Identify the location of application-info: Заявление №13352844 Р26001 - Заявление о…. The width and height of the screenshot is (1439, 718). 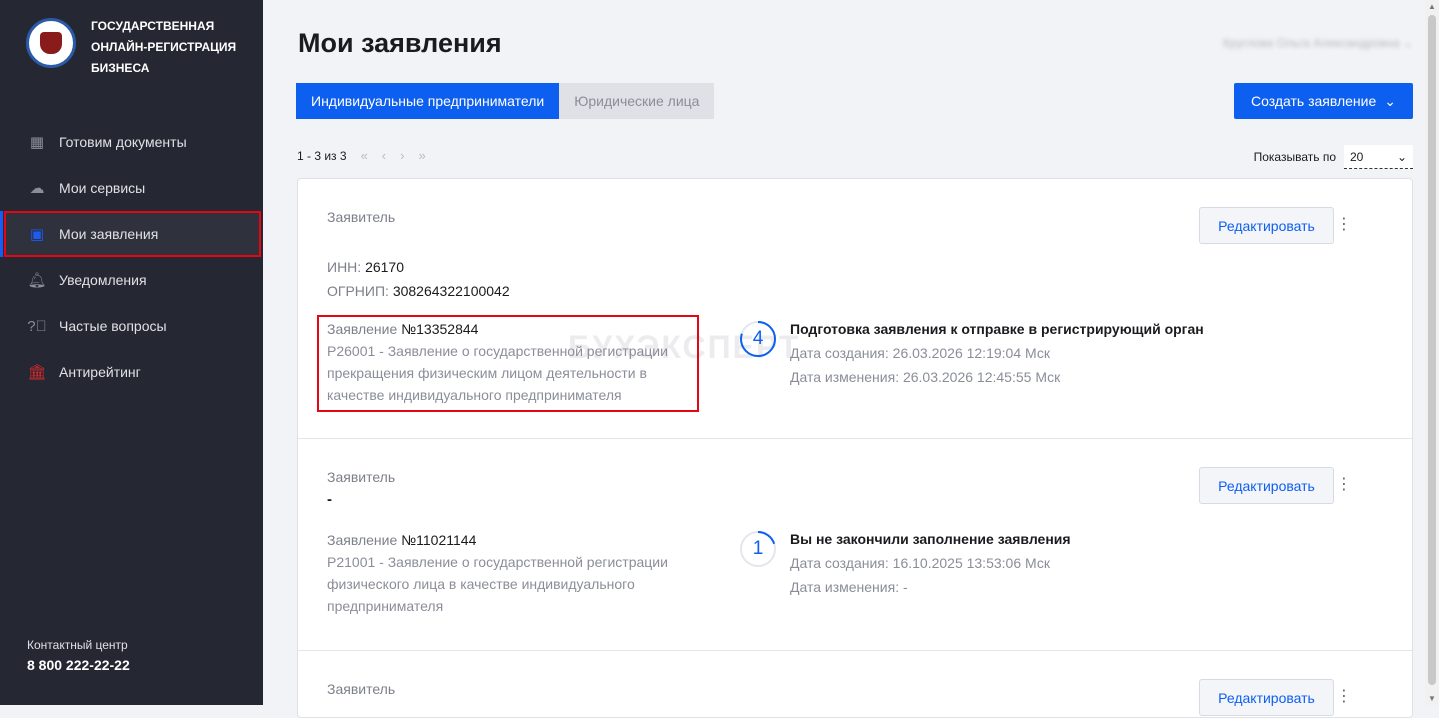
(513, 362).